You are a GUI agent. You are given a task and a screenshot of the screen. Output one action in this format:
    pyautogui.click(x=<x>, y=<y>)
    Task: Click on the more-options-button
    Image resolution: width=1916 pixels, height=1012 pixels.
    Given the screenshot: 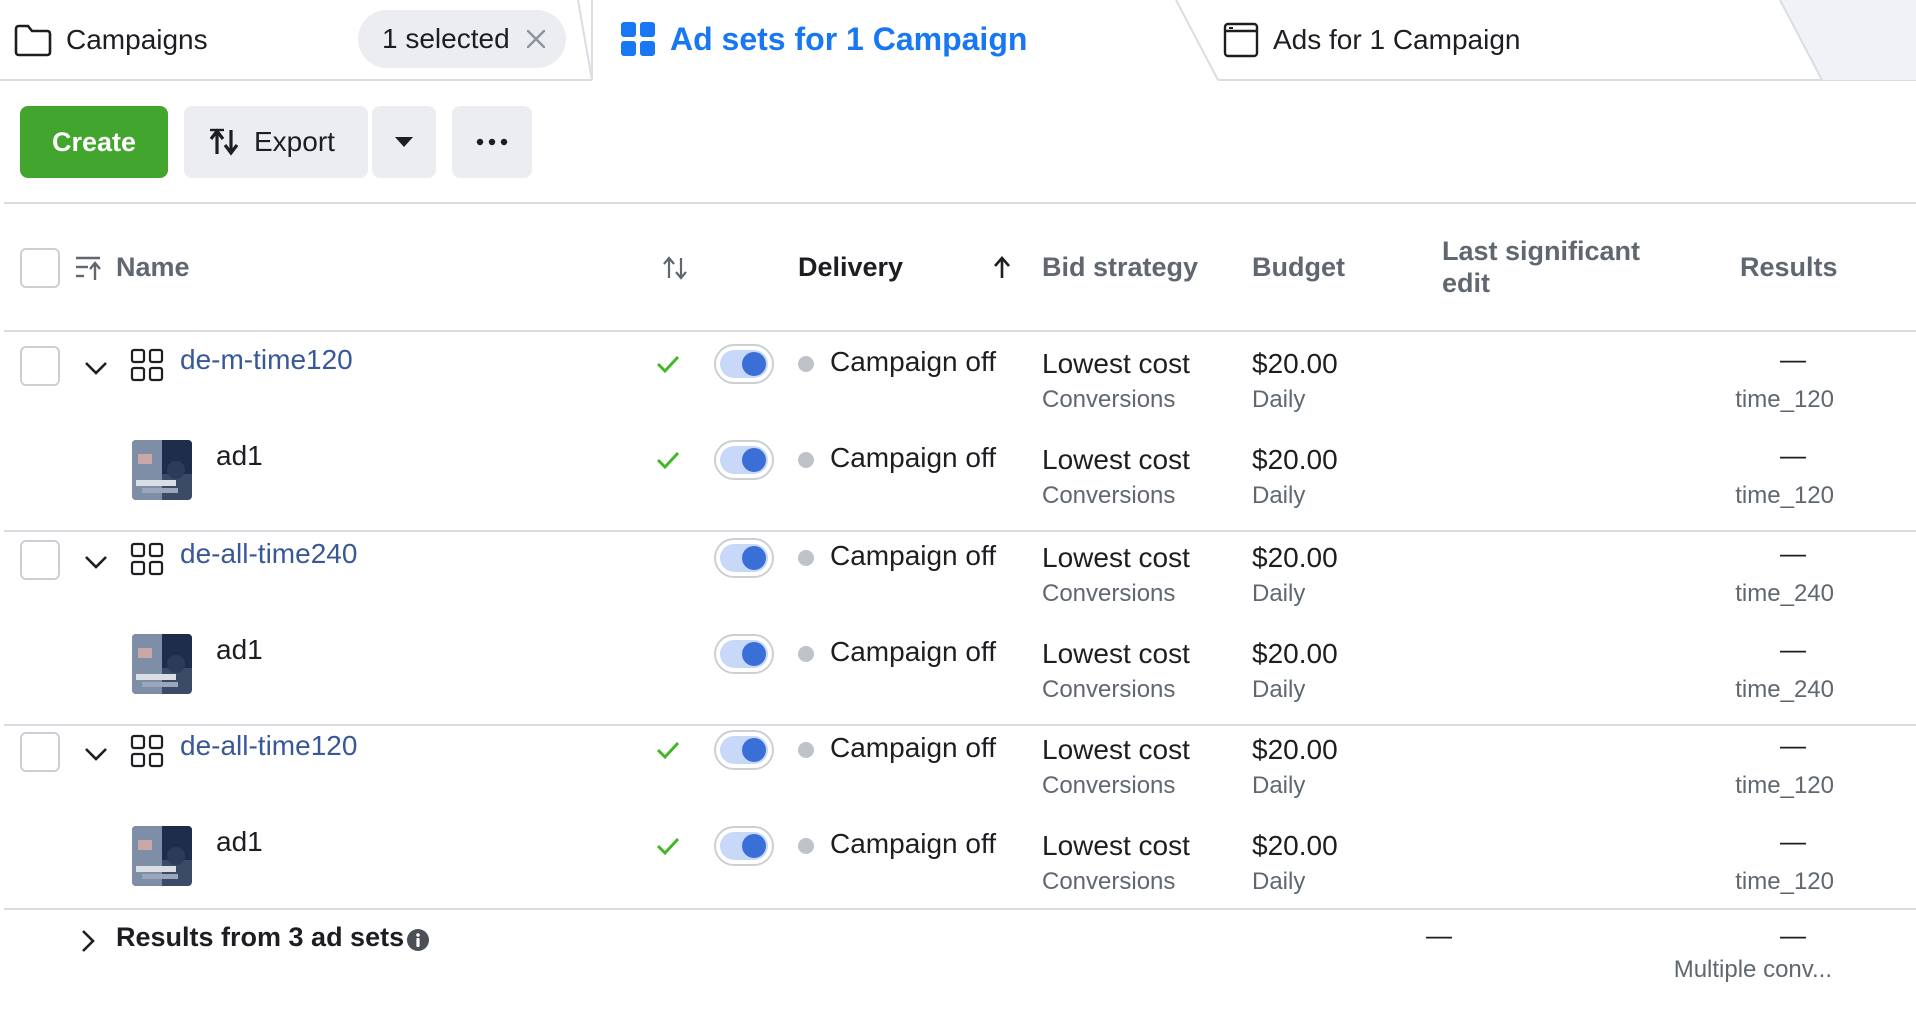 What is the action you would take?
    pyautogui.click(x=492, y=142)
    